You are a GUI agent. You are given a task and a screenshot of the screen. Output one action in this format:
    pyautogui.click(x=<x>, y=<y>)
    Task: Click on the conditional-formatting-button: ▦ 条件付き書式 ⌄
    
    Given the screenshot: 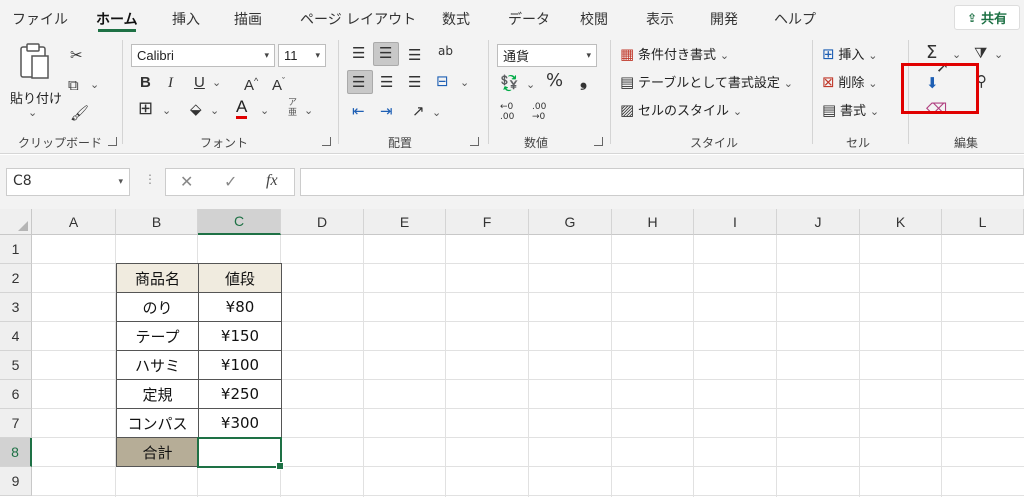 What is the action you would take?
    pyautogui.click(x=674, y=53)
    